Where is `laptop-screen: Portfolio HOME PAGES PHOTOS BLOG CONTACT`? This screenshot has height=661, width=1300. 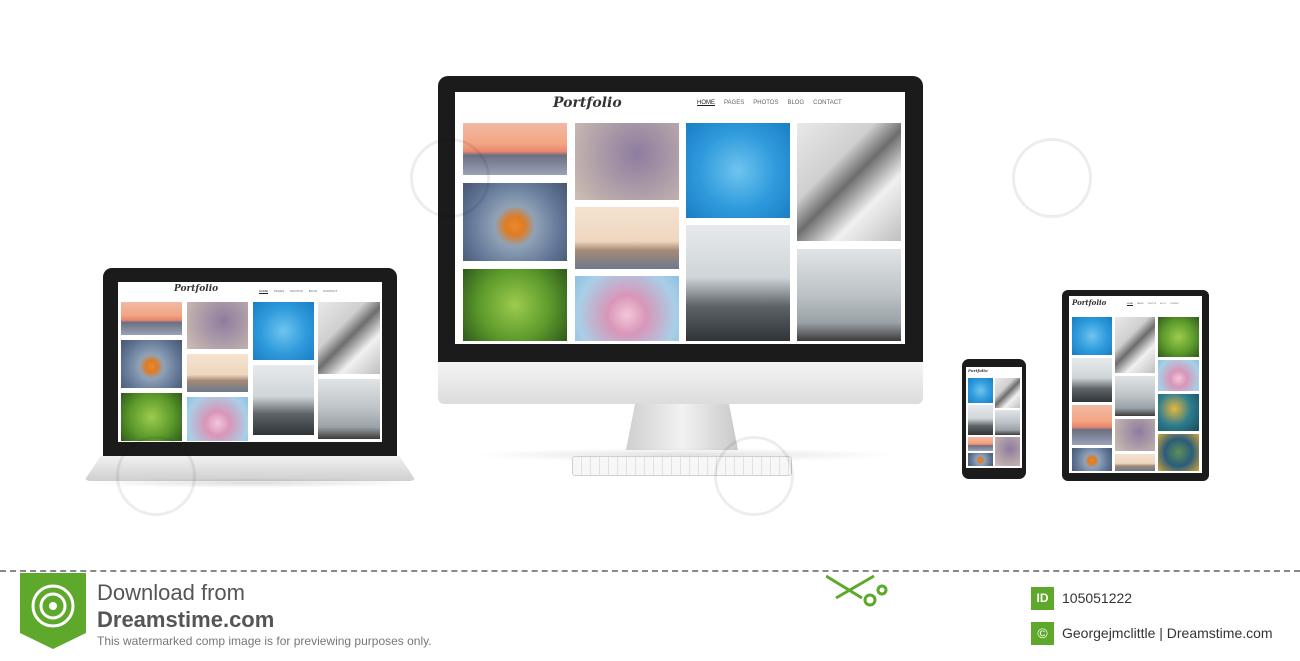 laptop-screen: Portfolio HOME PAGES PHOTOS BLOG CONTACT is located at coordinates (250, 362).